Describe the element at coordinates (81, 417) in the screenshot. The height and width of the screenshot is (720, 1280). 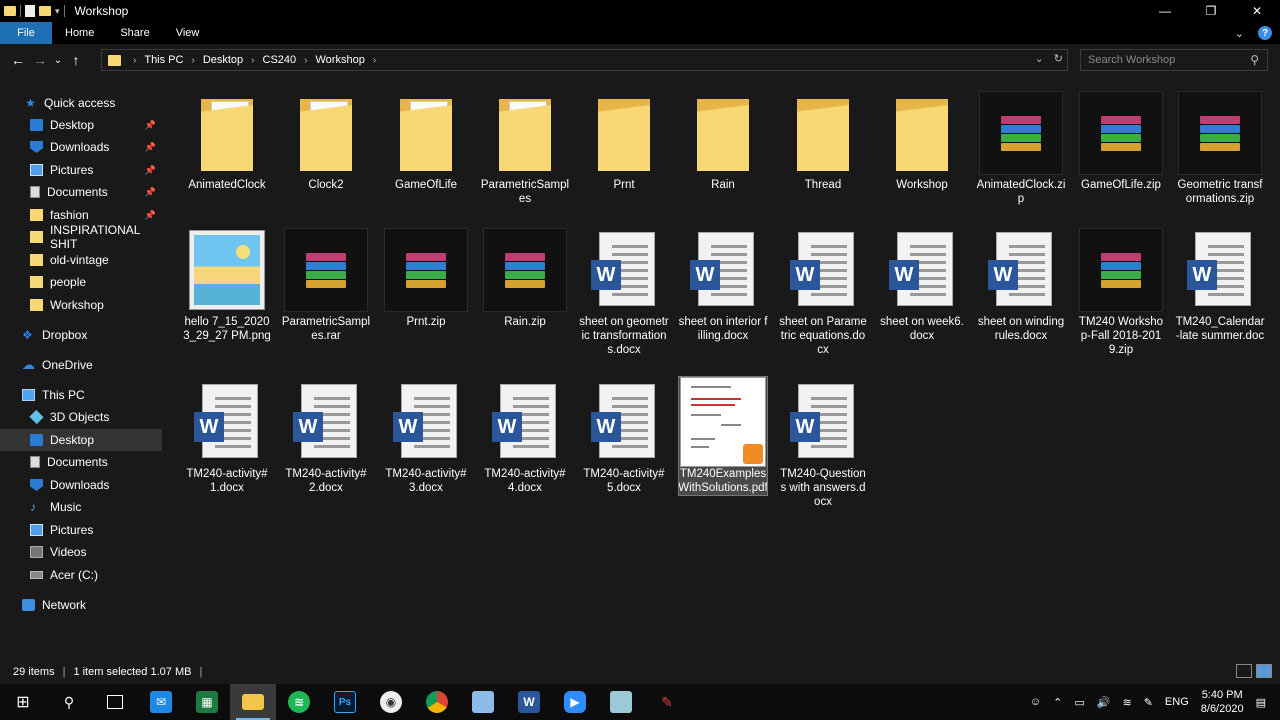
I see `sidebar-item-3d-objects: 3D Objects` at that location.